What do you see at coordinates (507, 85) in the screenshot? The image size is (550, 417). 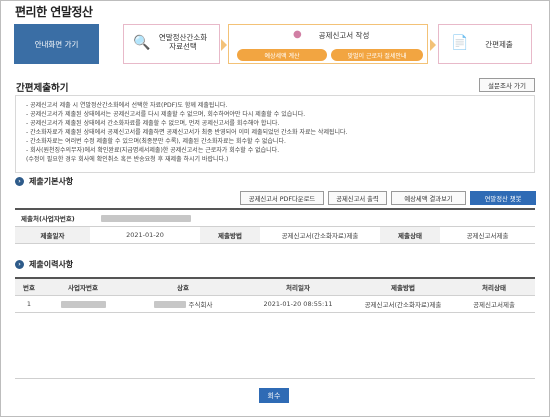 I see `survey-button: 설문조사 가기` at bounding box center [507, 85].